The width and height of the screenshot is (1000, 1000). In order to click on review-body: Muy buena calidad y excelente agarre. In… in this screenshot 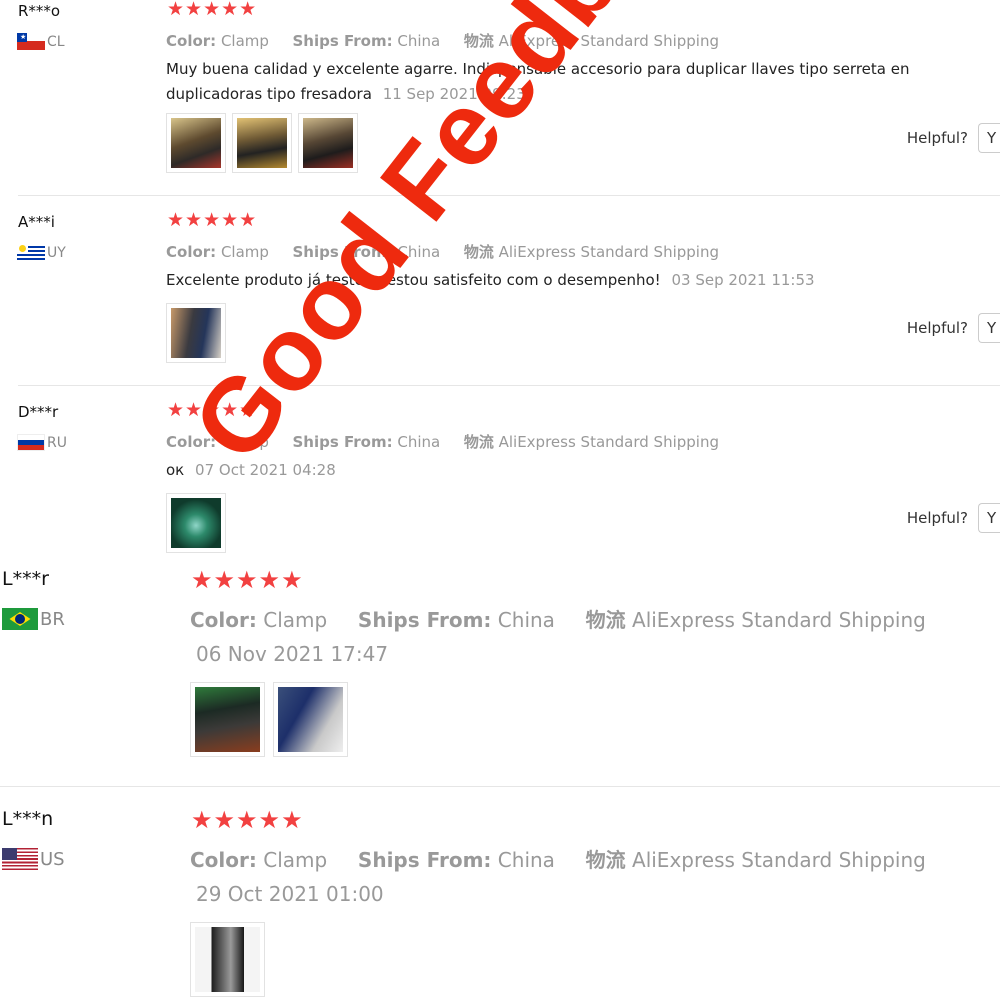, I will do `click(538, 81)`.